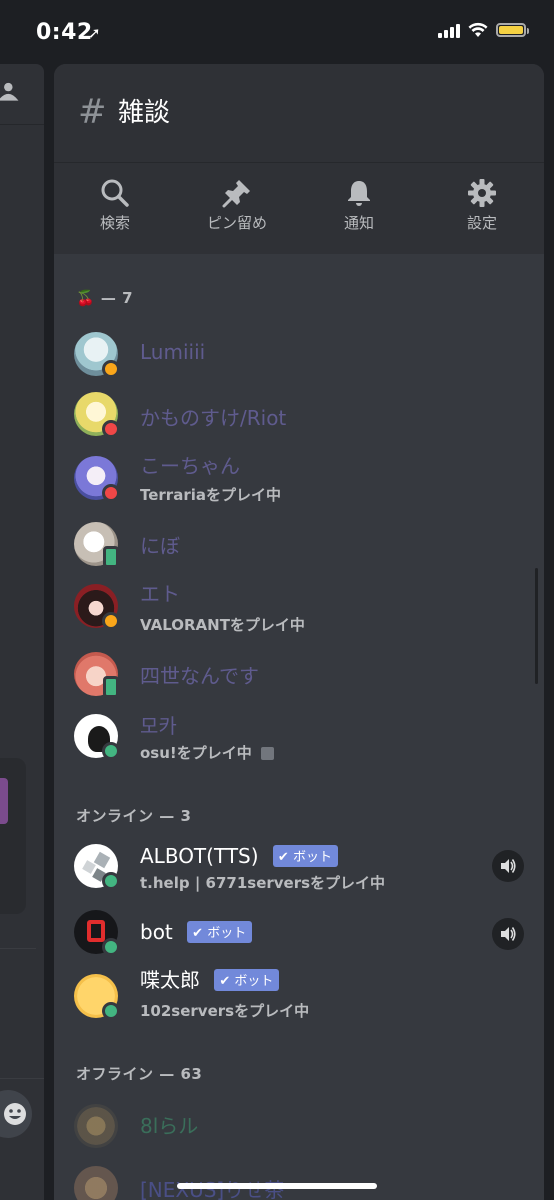 This screenshot has height=1200, width=554. I want to click on member-activity-text: osu!をプレイ中, so click(196, 753).